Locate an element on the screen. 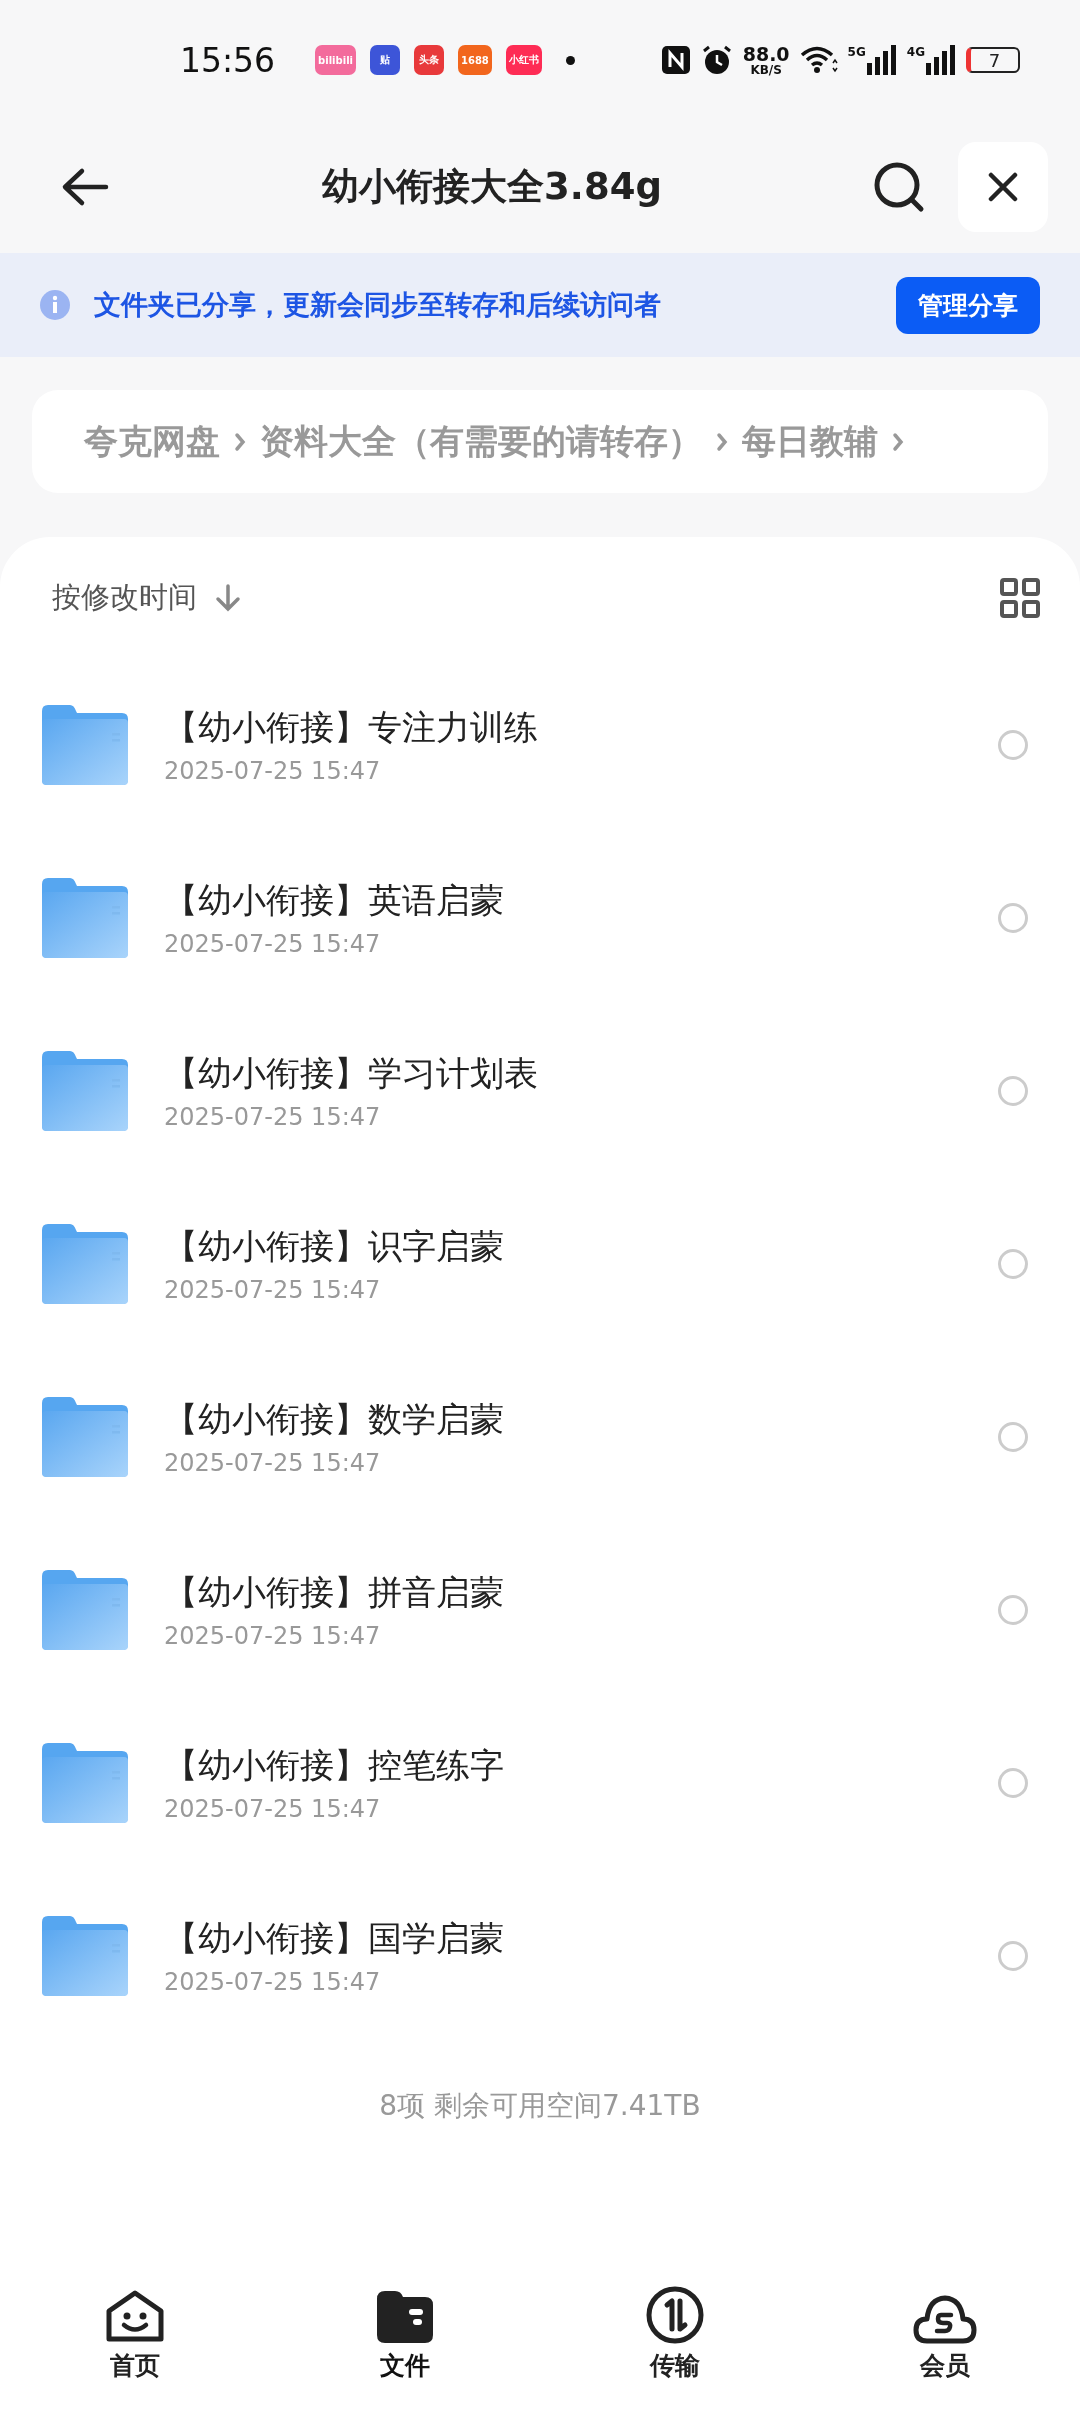  folder-name: 【幼小衔接】数学启蒙 is located at coordinates (581, 1419).